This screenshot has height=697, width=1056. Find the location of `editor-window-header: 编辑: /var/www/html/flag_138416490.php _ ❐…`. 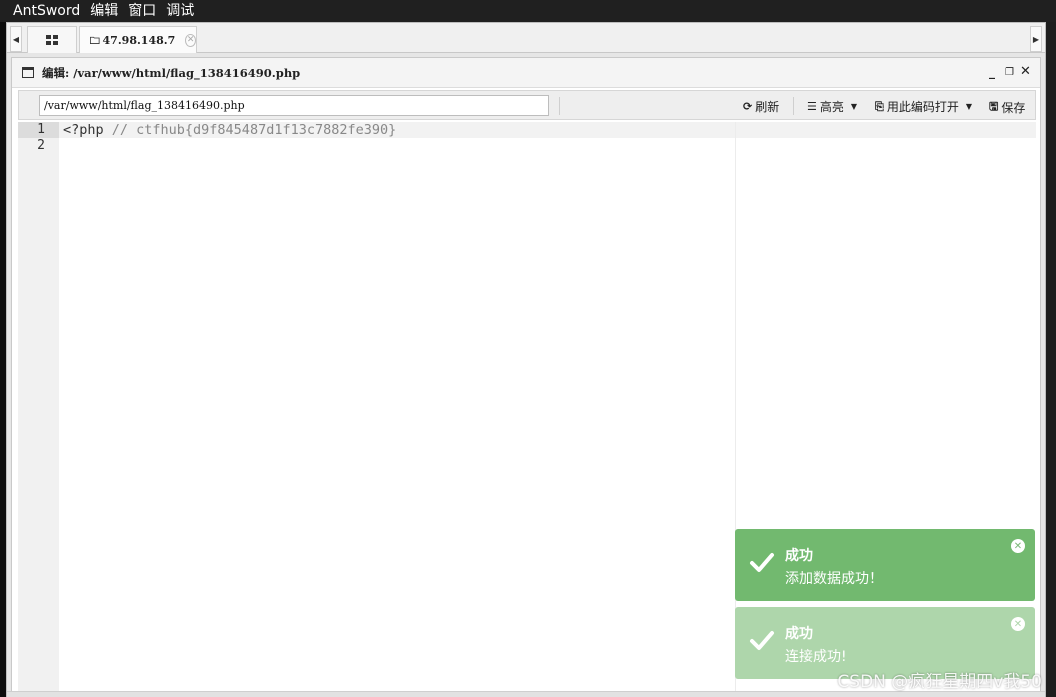

editor-window-header: 编辑: /var/www/html/flag_138416490.php _ ❐… is located at coordinates (526, 73).